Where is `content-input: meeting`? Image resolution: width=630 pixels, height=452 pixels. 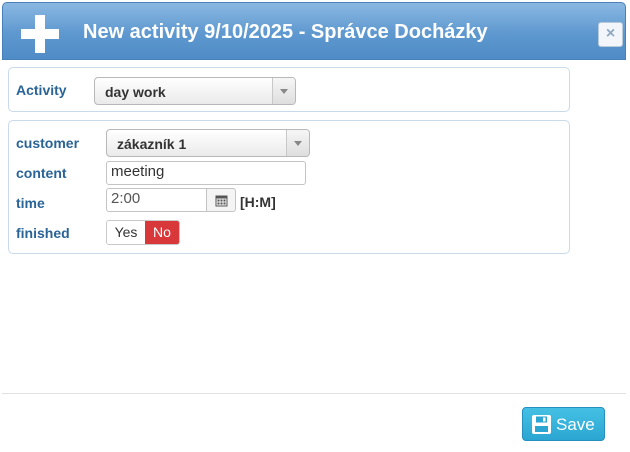
content-input: meeting is located at coordinates (206, 173).